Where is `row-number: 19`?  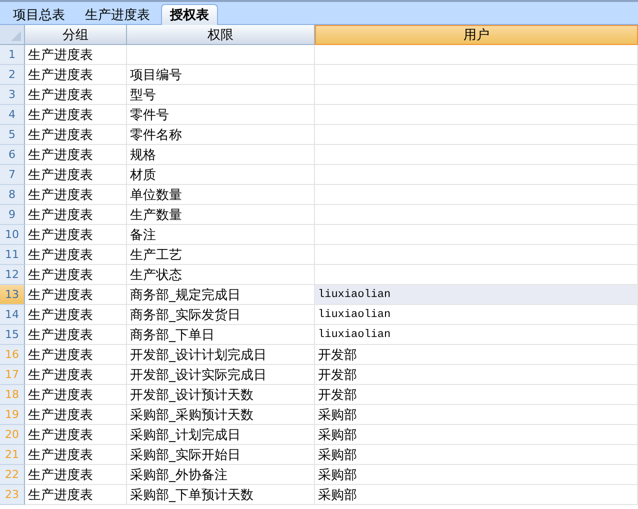 row-number: 19 is located at coordinates (12, 414).